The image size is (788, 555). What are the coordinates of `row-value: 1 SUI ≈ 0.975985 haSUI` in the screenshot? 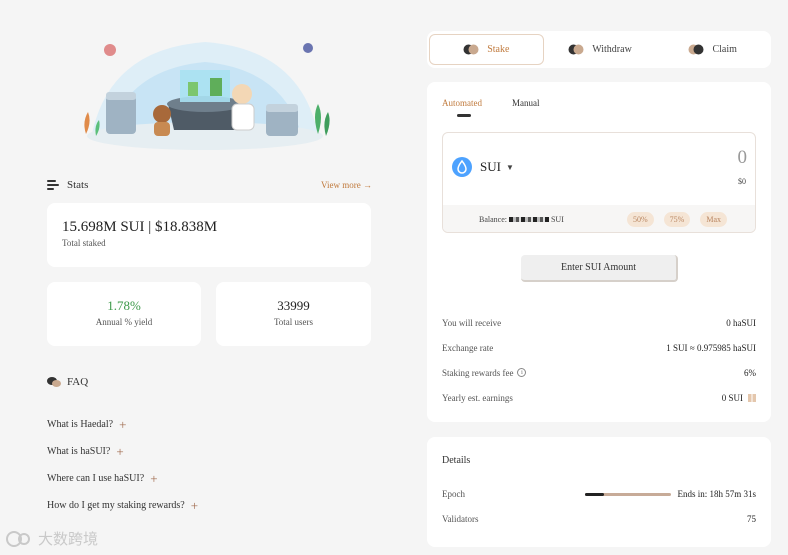 It's located at (711, 347).